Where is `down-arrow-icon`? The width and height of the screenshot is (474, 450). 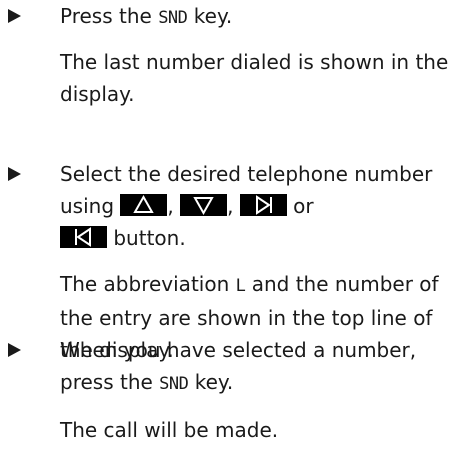 down-arrow-icon is located at coordinates (203, 206).